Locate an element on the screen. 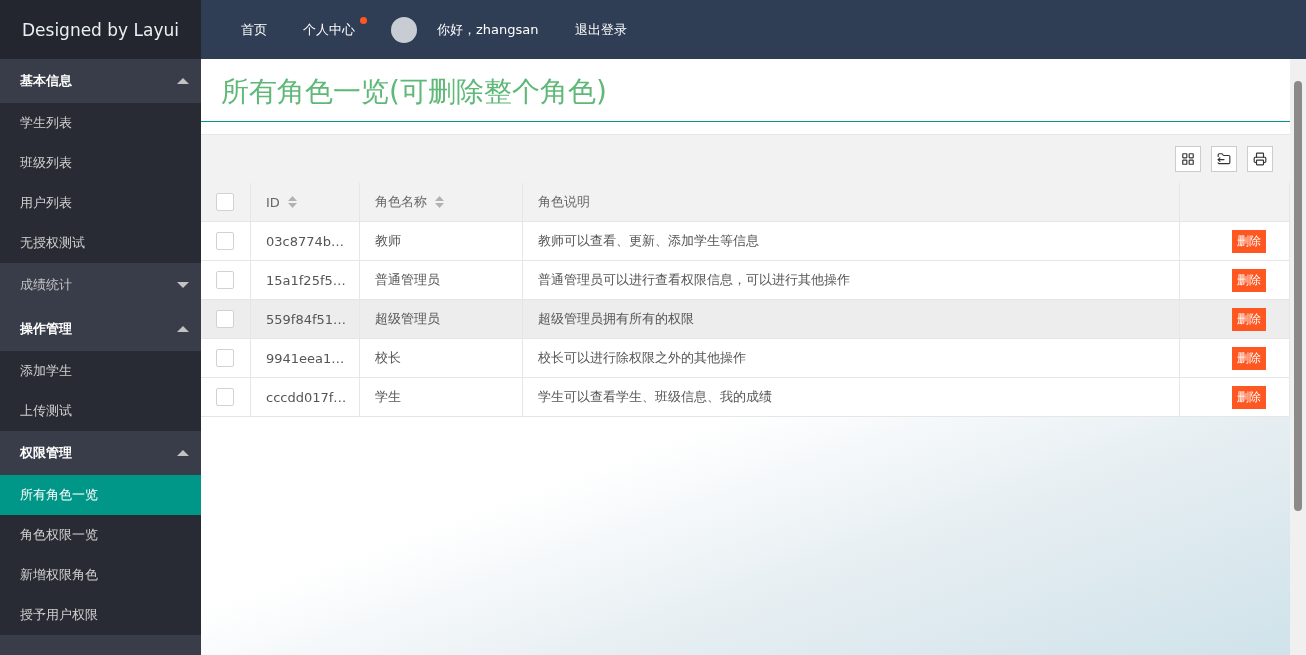 The image size is (1306, 655). table-cell: 学生 is located at coordinates (441, 397).